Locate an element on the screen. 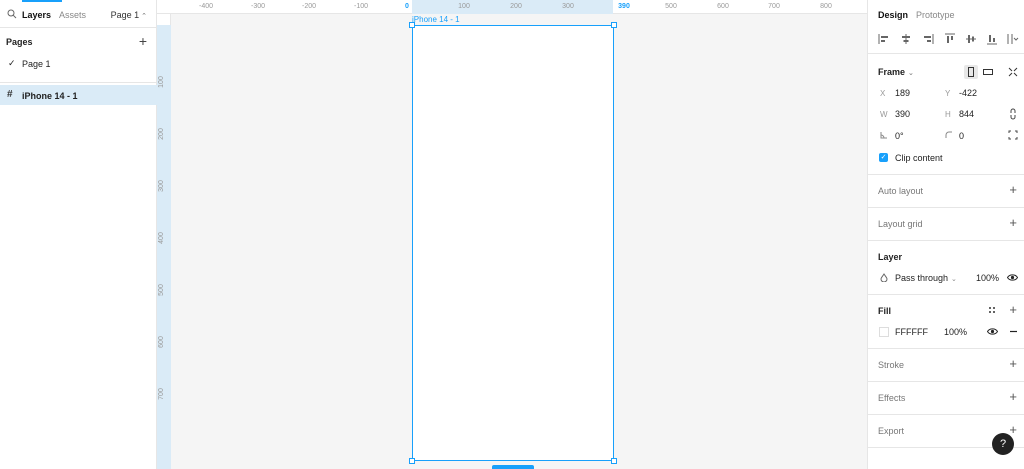  size-badge is located at coordinates (513, 467).